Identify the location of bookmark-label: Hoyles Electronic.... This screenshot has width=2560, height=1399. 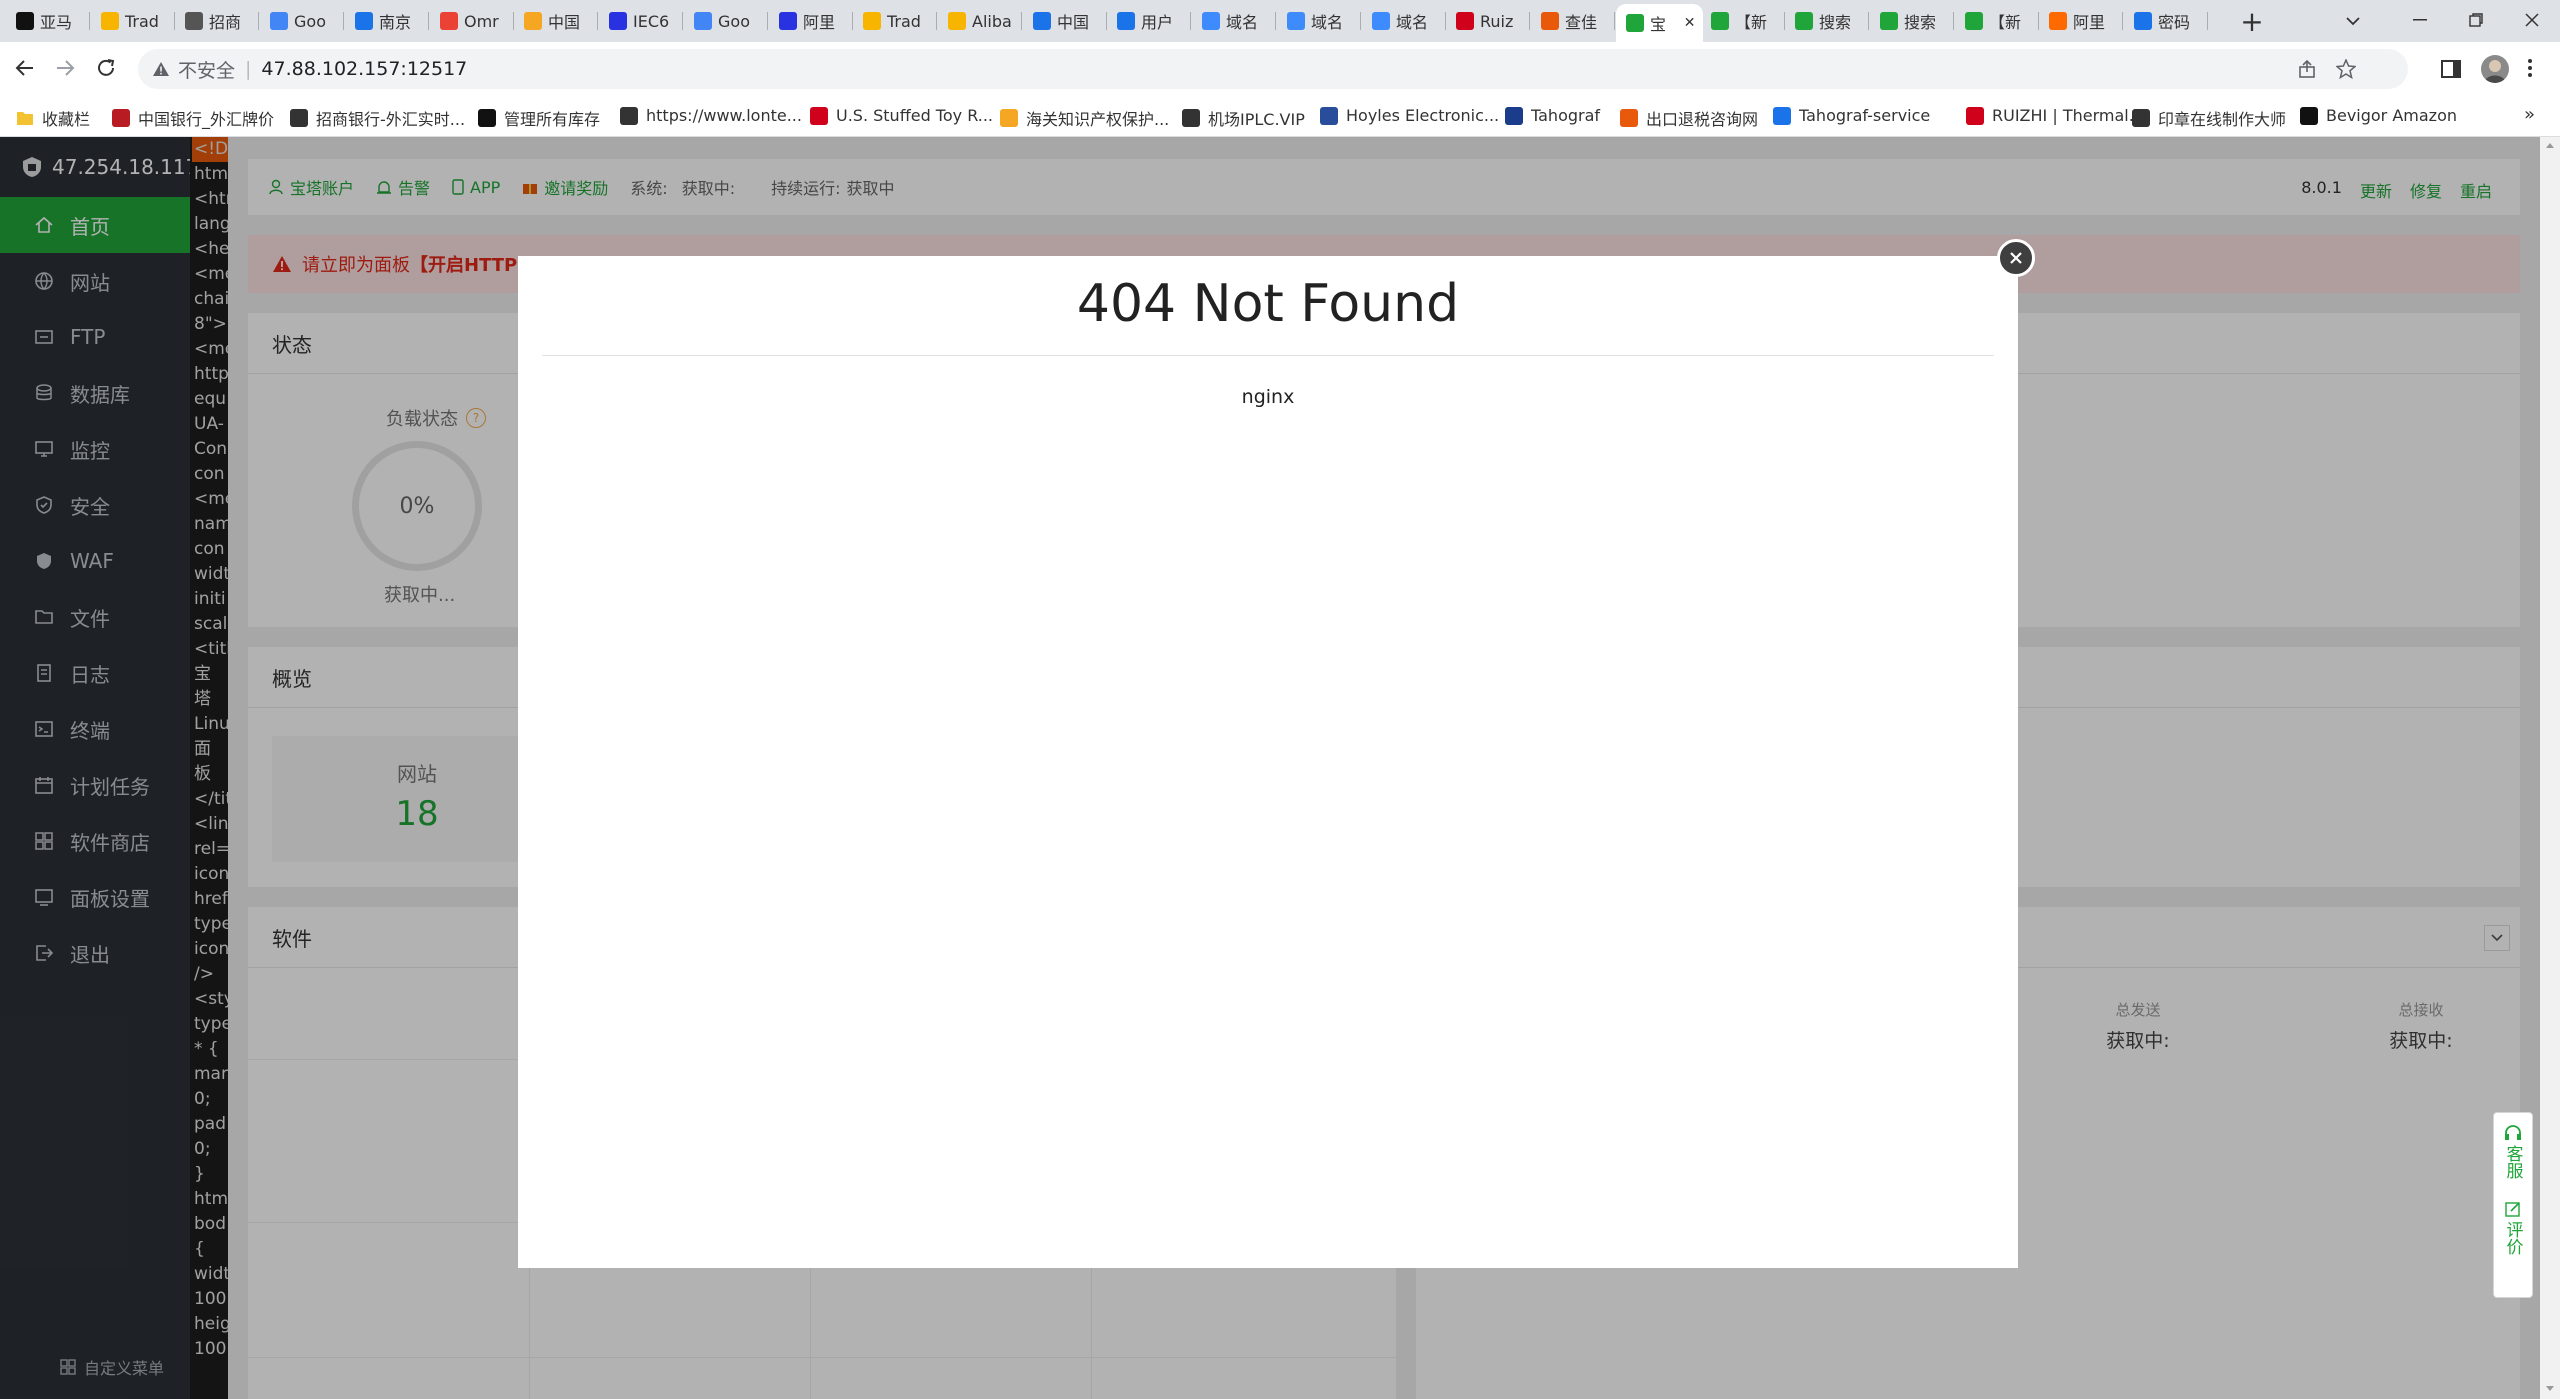
(1423, 115).